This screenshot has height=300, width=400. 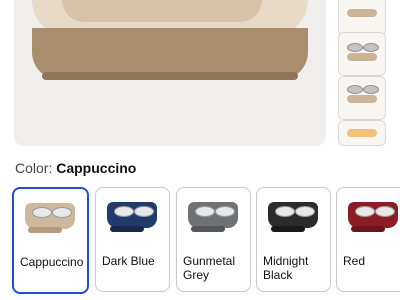 What do you see at coordinates (213, 239) in the screenshot?
I see `color-swatch-gunmetal-grey: Gunmetal Grey` at bounding box center [213, 239].